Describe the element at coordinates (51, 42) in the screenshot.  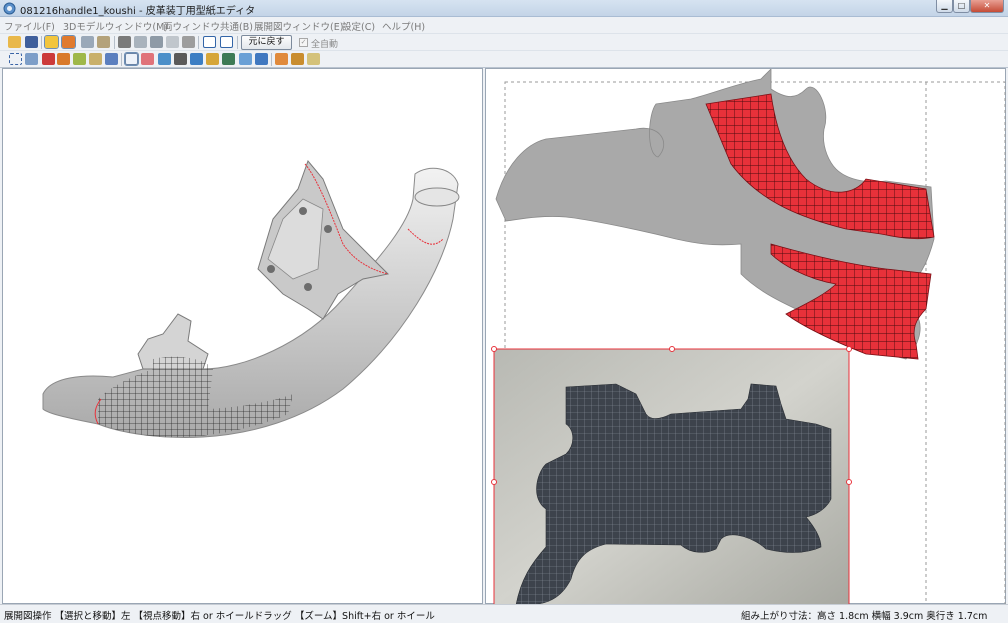
I see `model-view-icon` at that location.